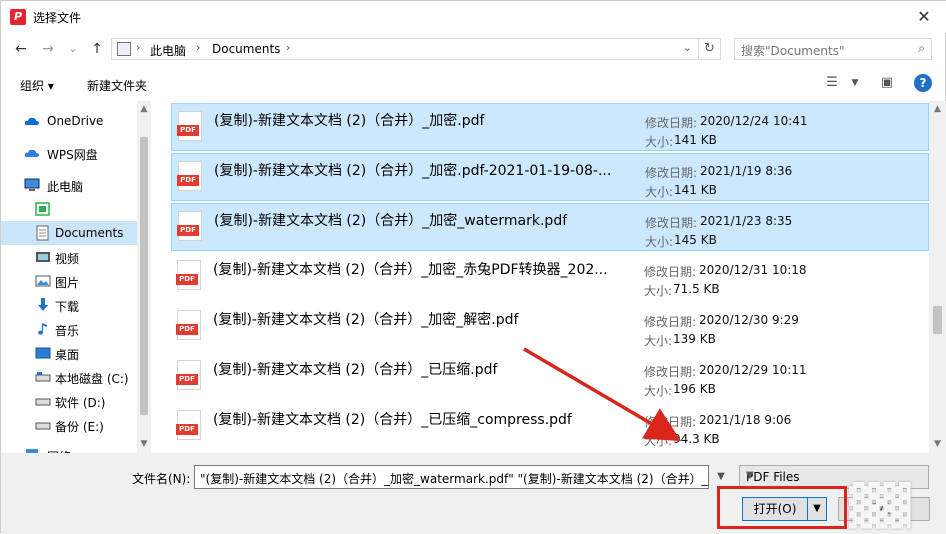  What do you see at coordinates (696, 289) in the screenshot?
I see `file-size: 71.5 KB` at bounding box center [696, 289].